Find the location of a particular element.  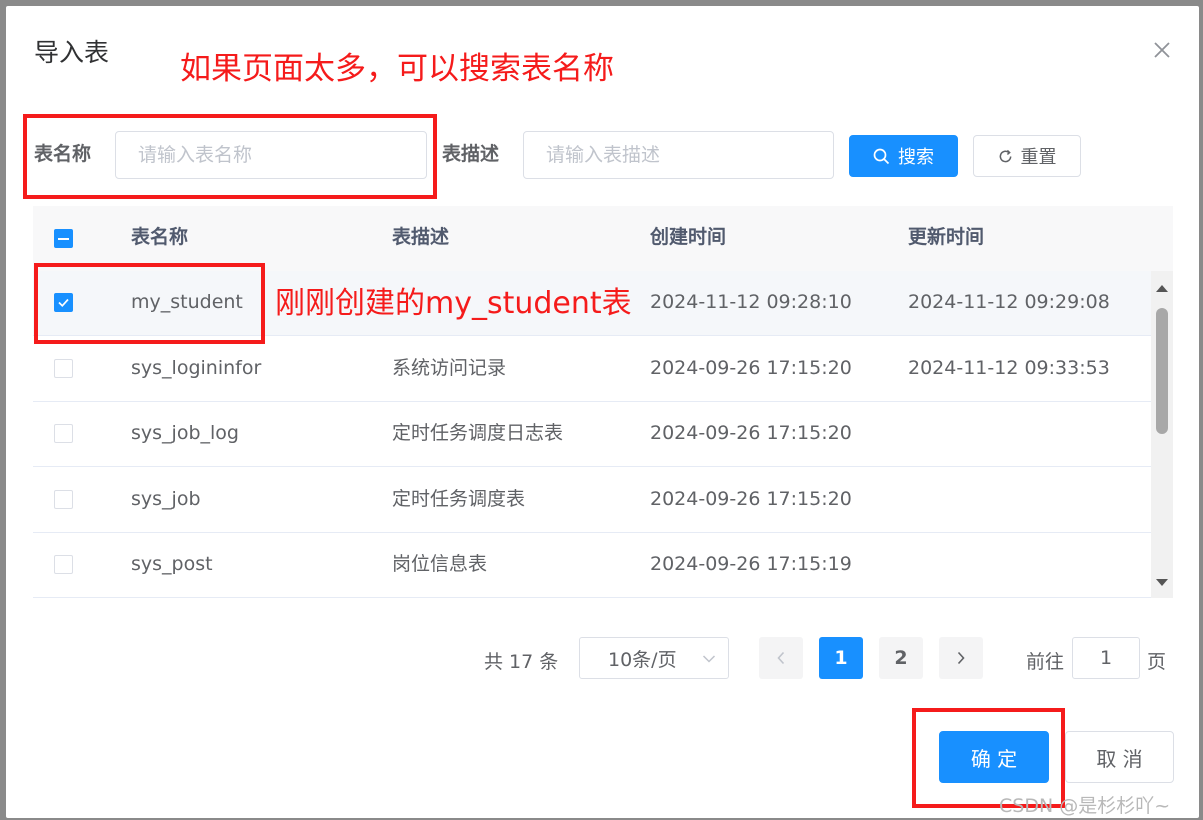

search-hint-annotation: 如果页面太多，可以搜索表名称 is located at coordinates (397, 69).